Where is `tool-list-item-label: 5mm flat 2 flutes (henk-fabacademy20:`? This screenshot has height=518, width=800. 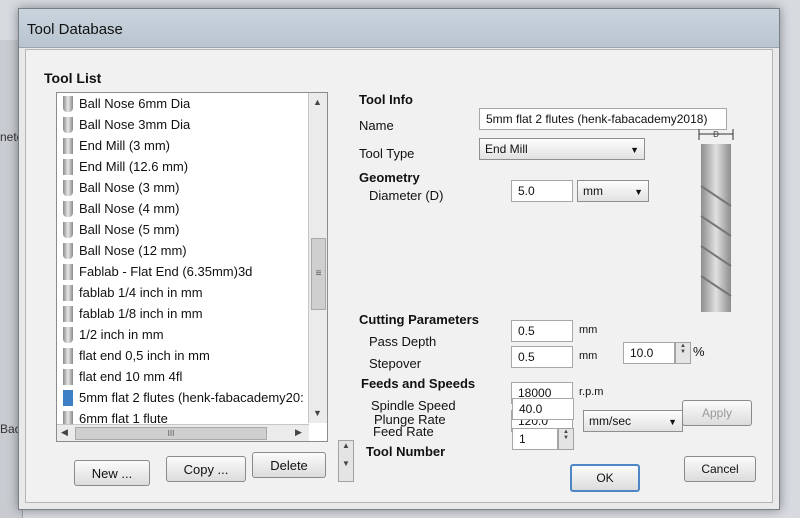 tool-list-item-label: 5mm flat 2 flutes (henk-fabacademy20: is located at coordinates (191, 397).